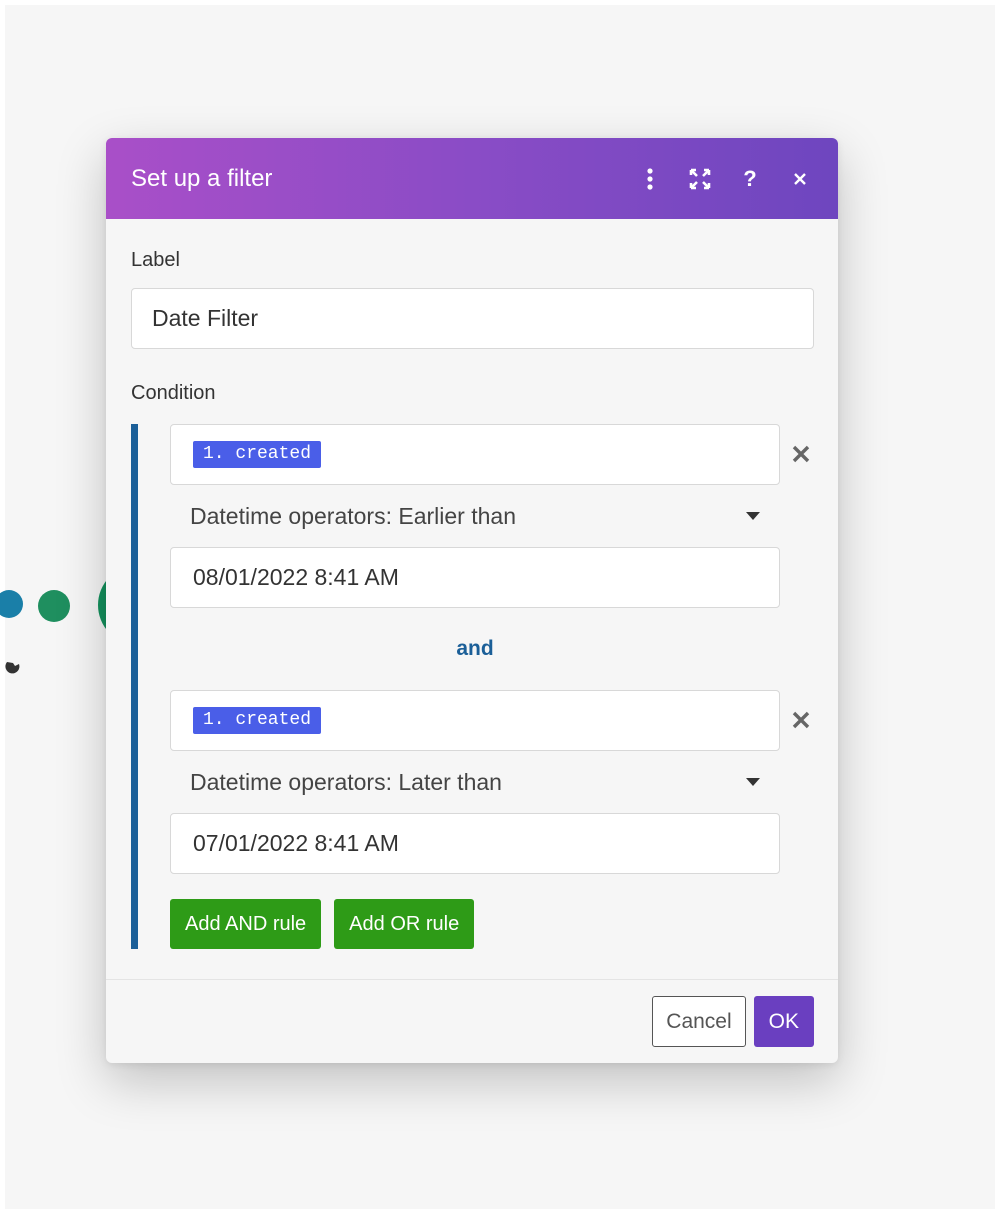 Image resolution: width=996 pixels, height=1209 pixels. I want to click on rule-value-input: 08/01/2022 8:41 AM, so click(475, 577).